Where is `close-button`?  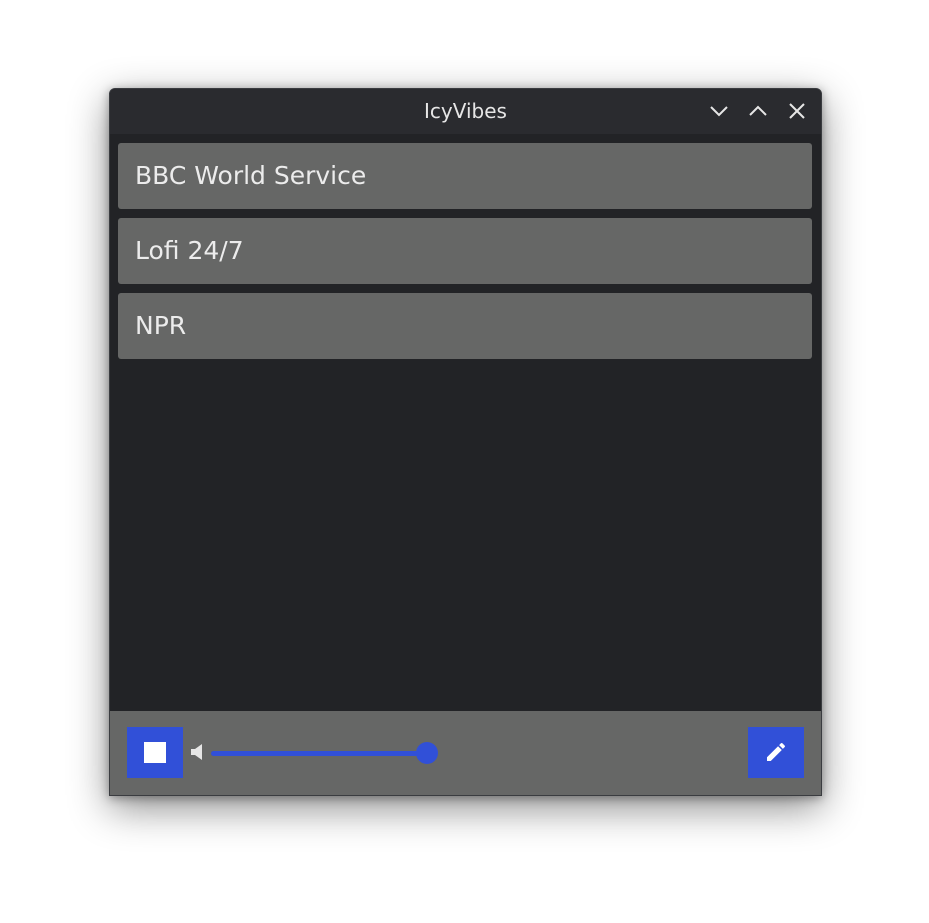 close-button is located at coordinates (797, 111).